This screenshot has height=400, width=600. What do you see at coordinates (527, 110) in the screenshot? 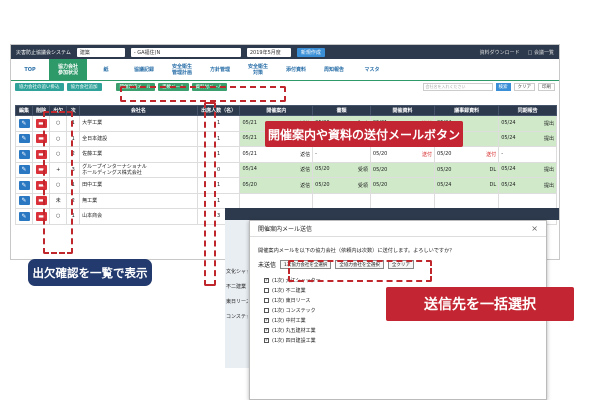
I see `column-header: 同期報告` at bounding box center [527, 110].